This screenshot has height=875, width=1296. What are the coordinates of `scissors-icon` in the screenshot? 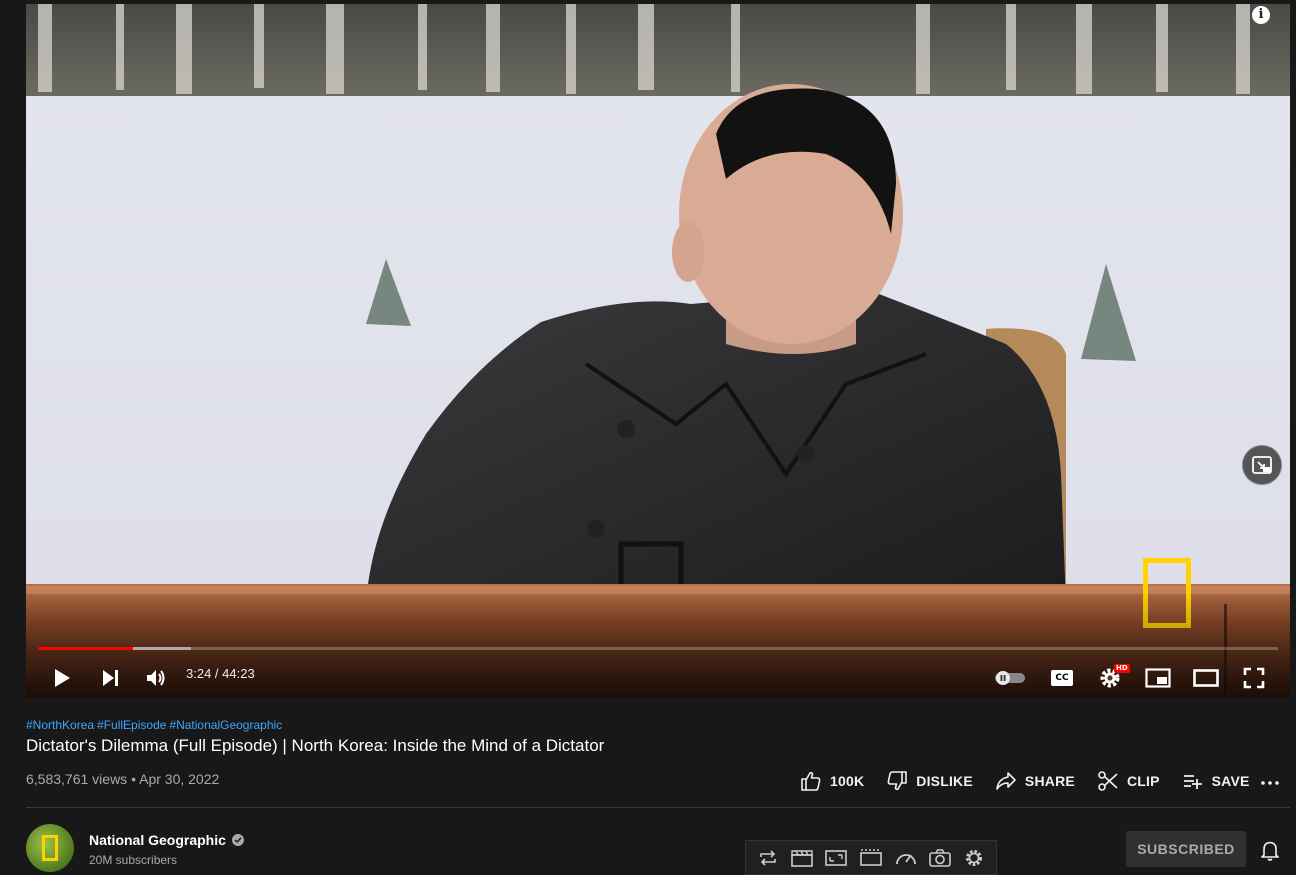 It's located at (1108, 781).